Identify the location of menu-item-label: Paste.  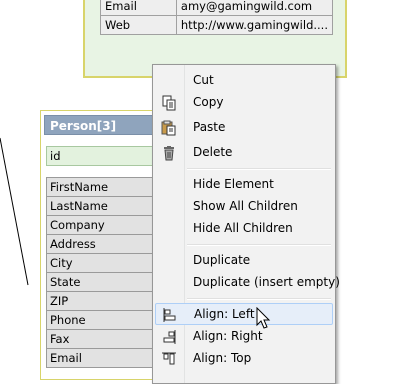
(209, 127).